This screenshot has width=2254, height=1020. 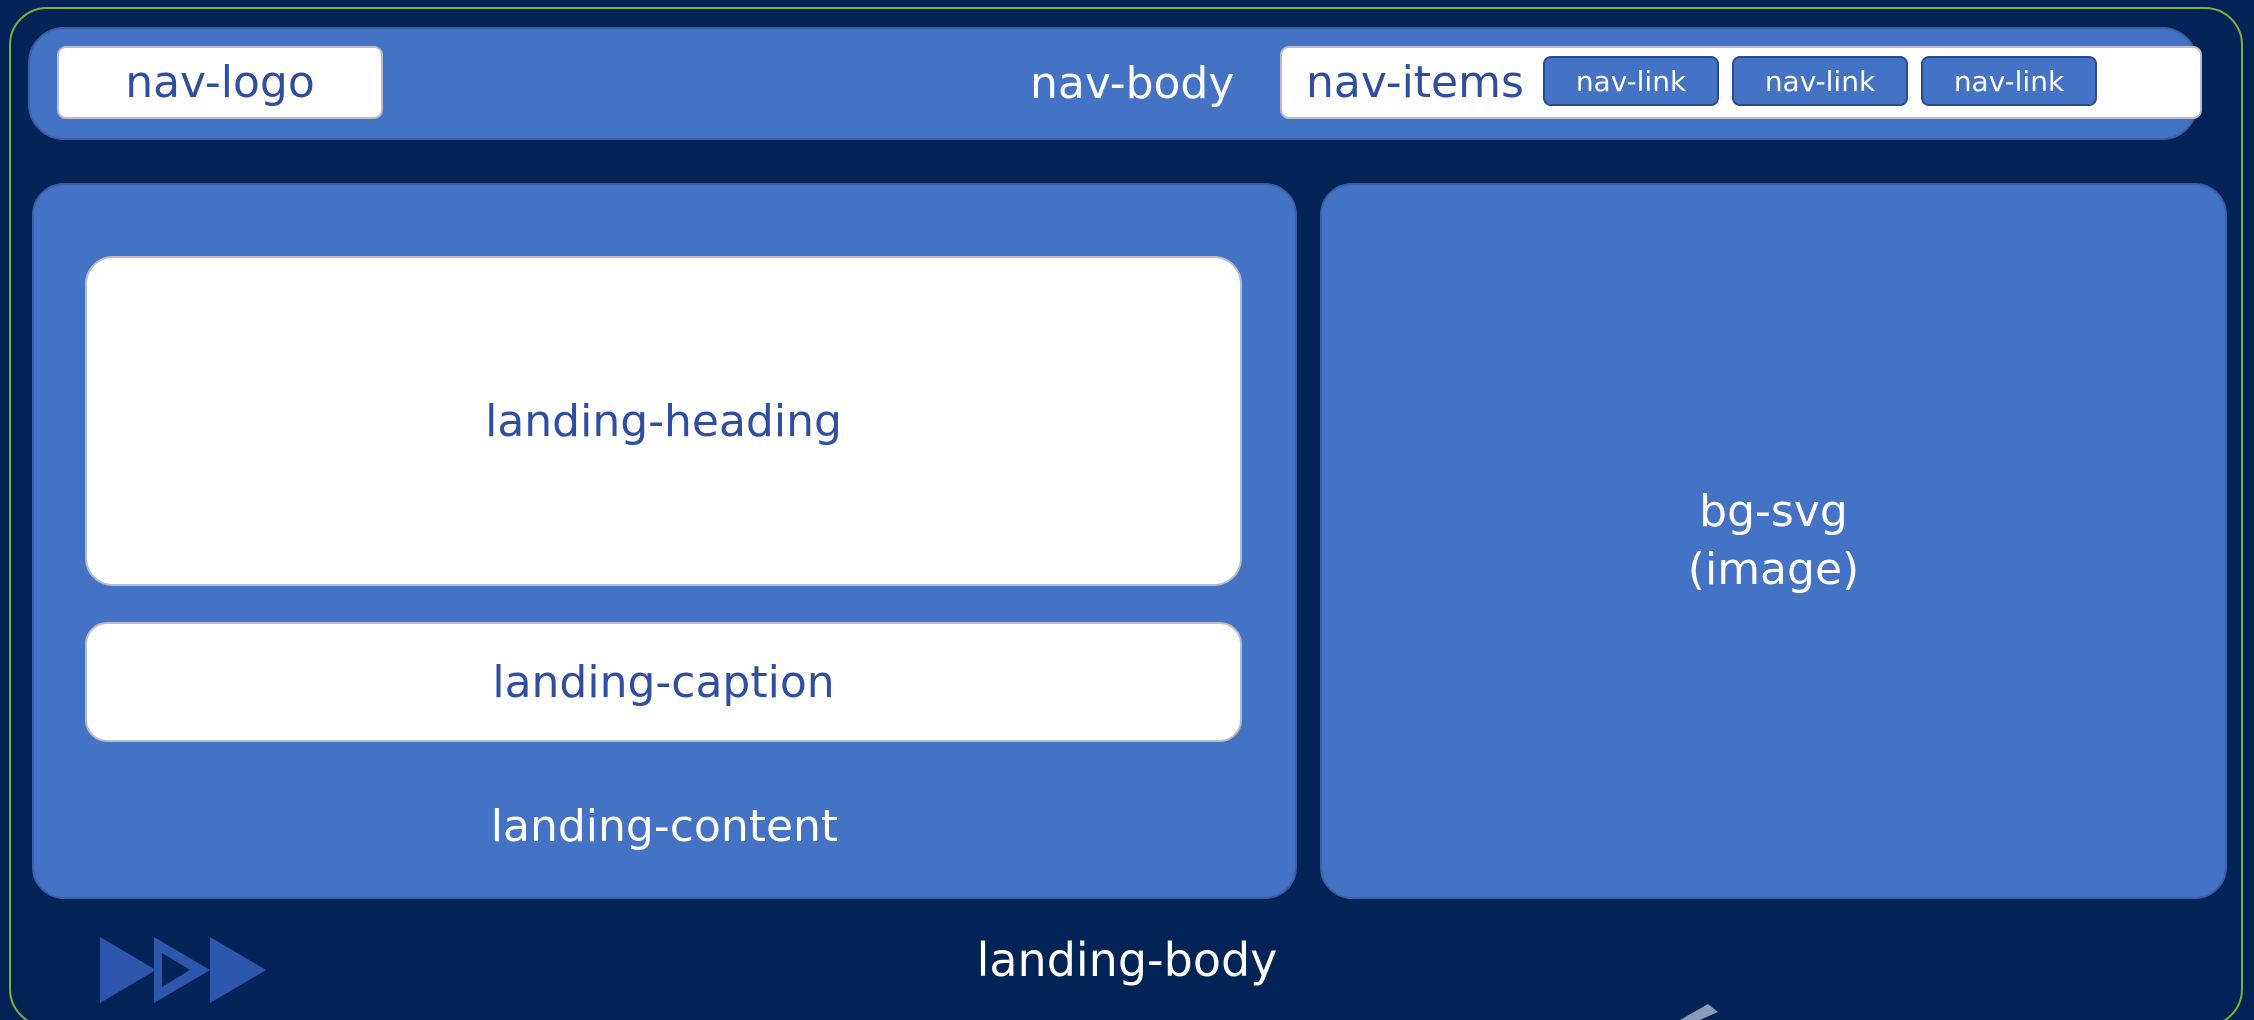 I want to click on landing-heading-label: landing-heading, so click(x=663, y=421).